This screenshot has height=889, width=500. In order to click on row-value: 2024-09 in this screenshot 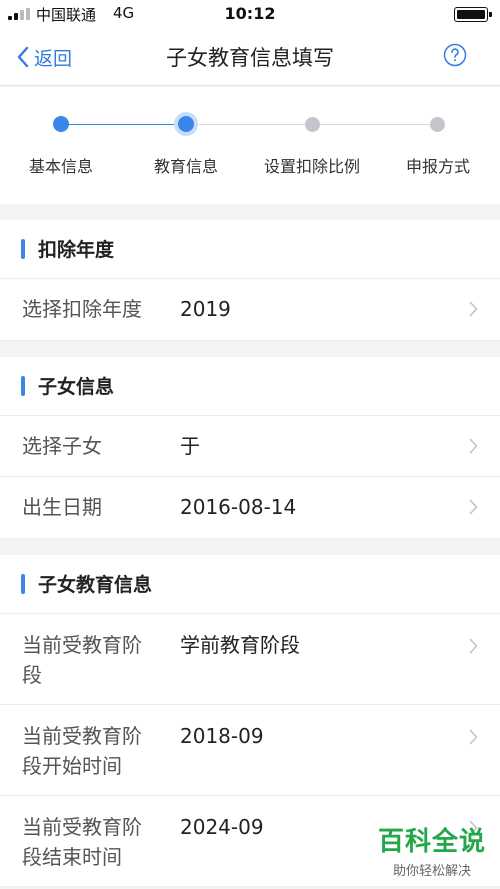, I will do `click(222, 827)`.